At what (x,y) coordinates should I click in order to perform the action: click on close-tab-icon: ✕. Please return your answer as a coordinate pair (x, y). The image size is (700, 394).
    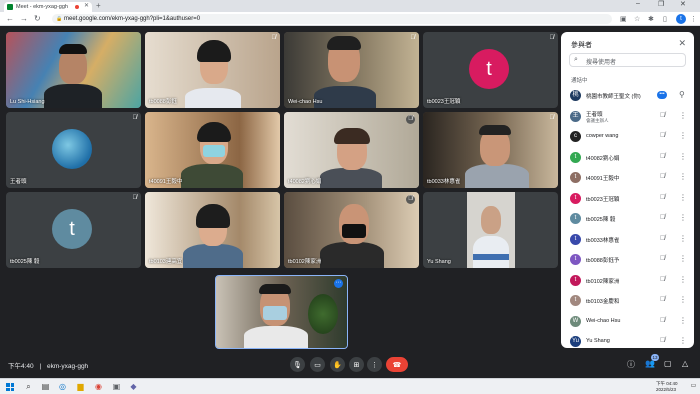
    Looking at the image, I should click on (86, 5).